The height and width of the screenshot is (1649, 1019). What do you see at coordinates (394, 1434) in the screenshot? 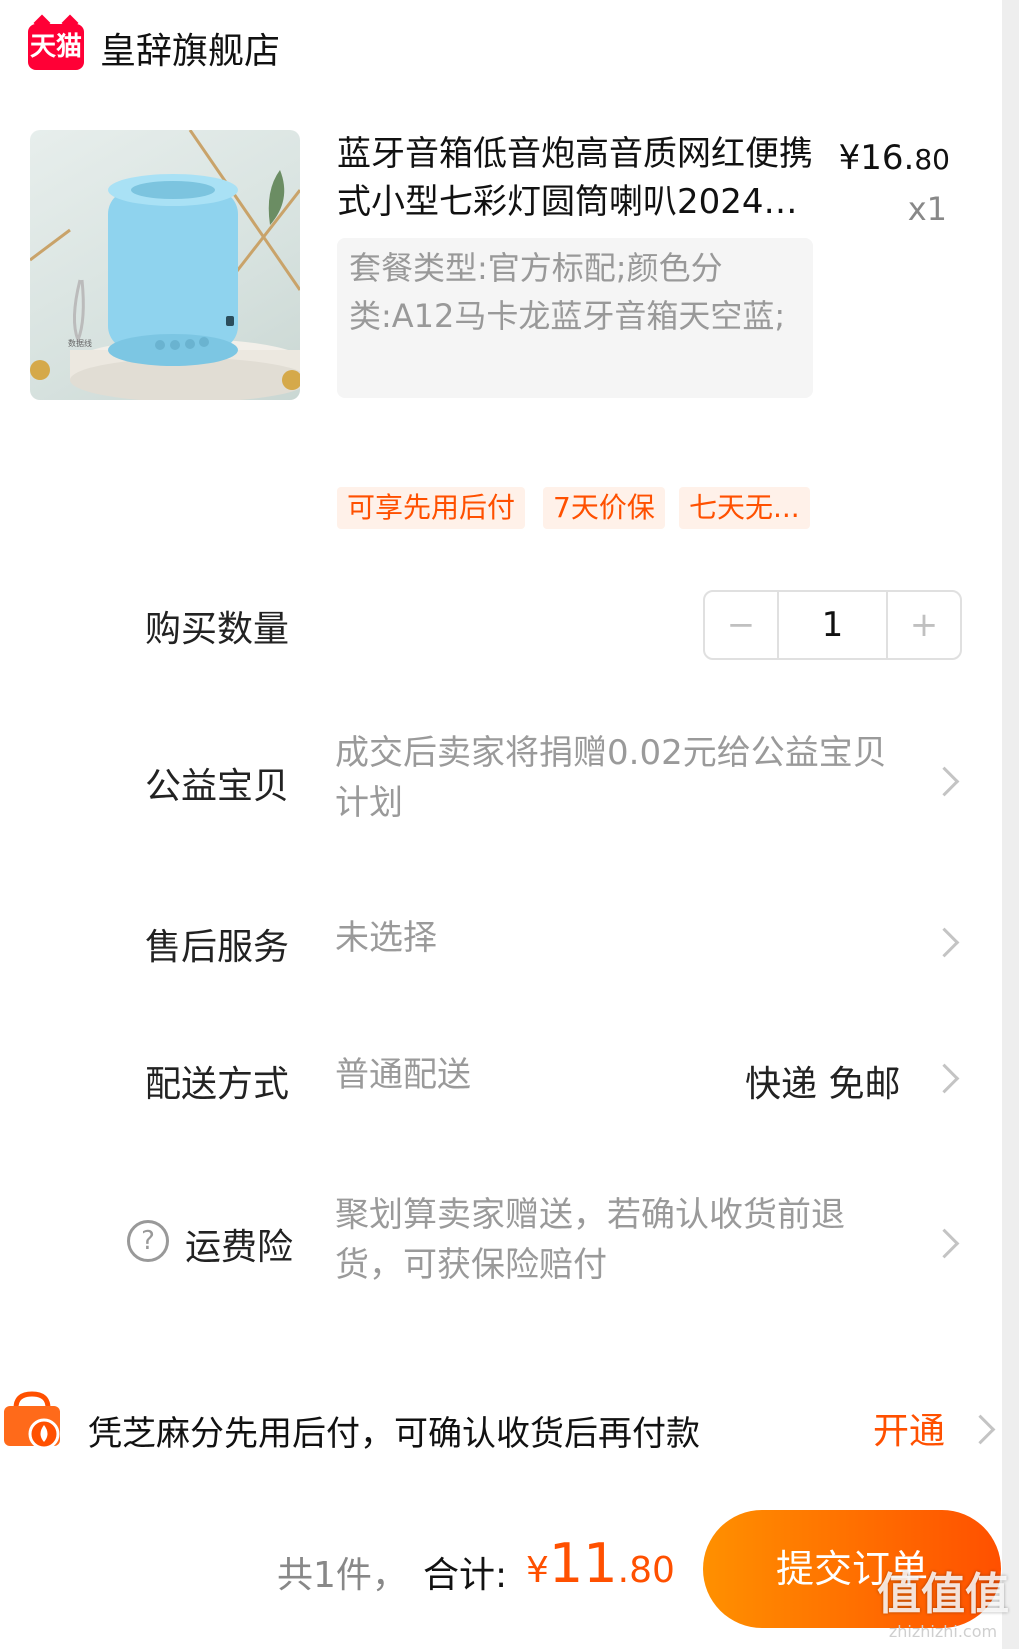
I see `zhima-text: 凭芝麻分先用后付，可确认收货后再付款` at bounding box center [394, 1434].